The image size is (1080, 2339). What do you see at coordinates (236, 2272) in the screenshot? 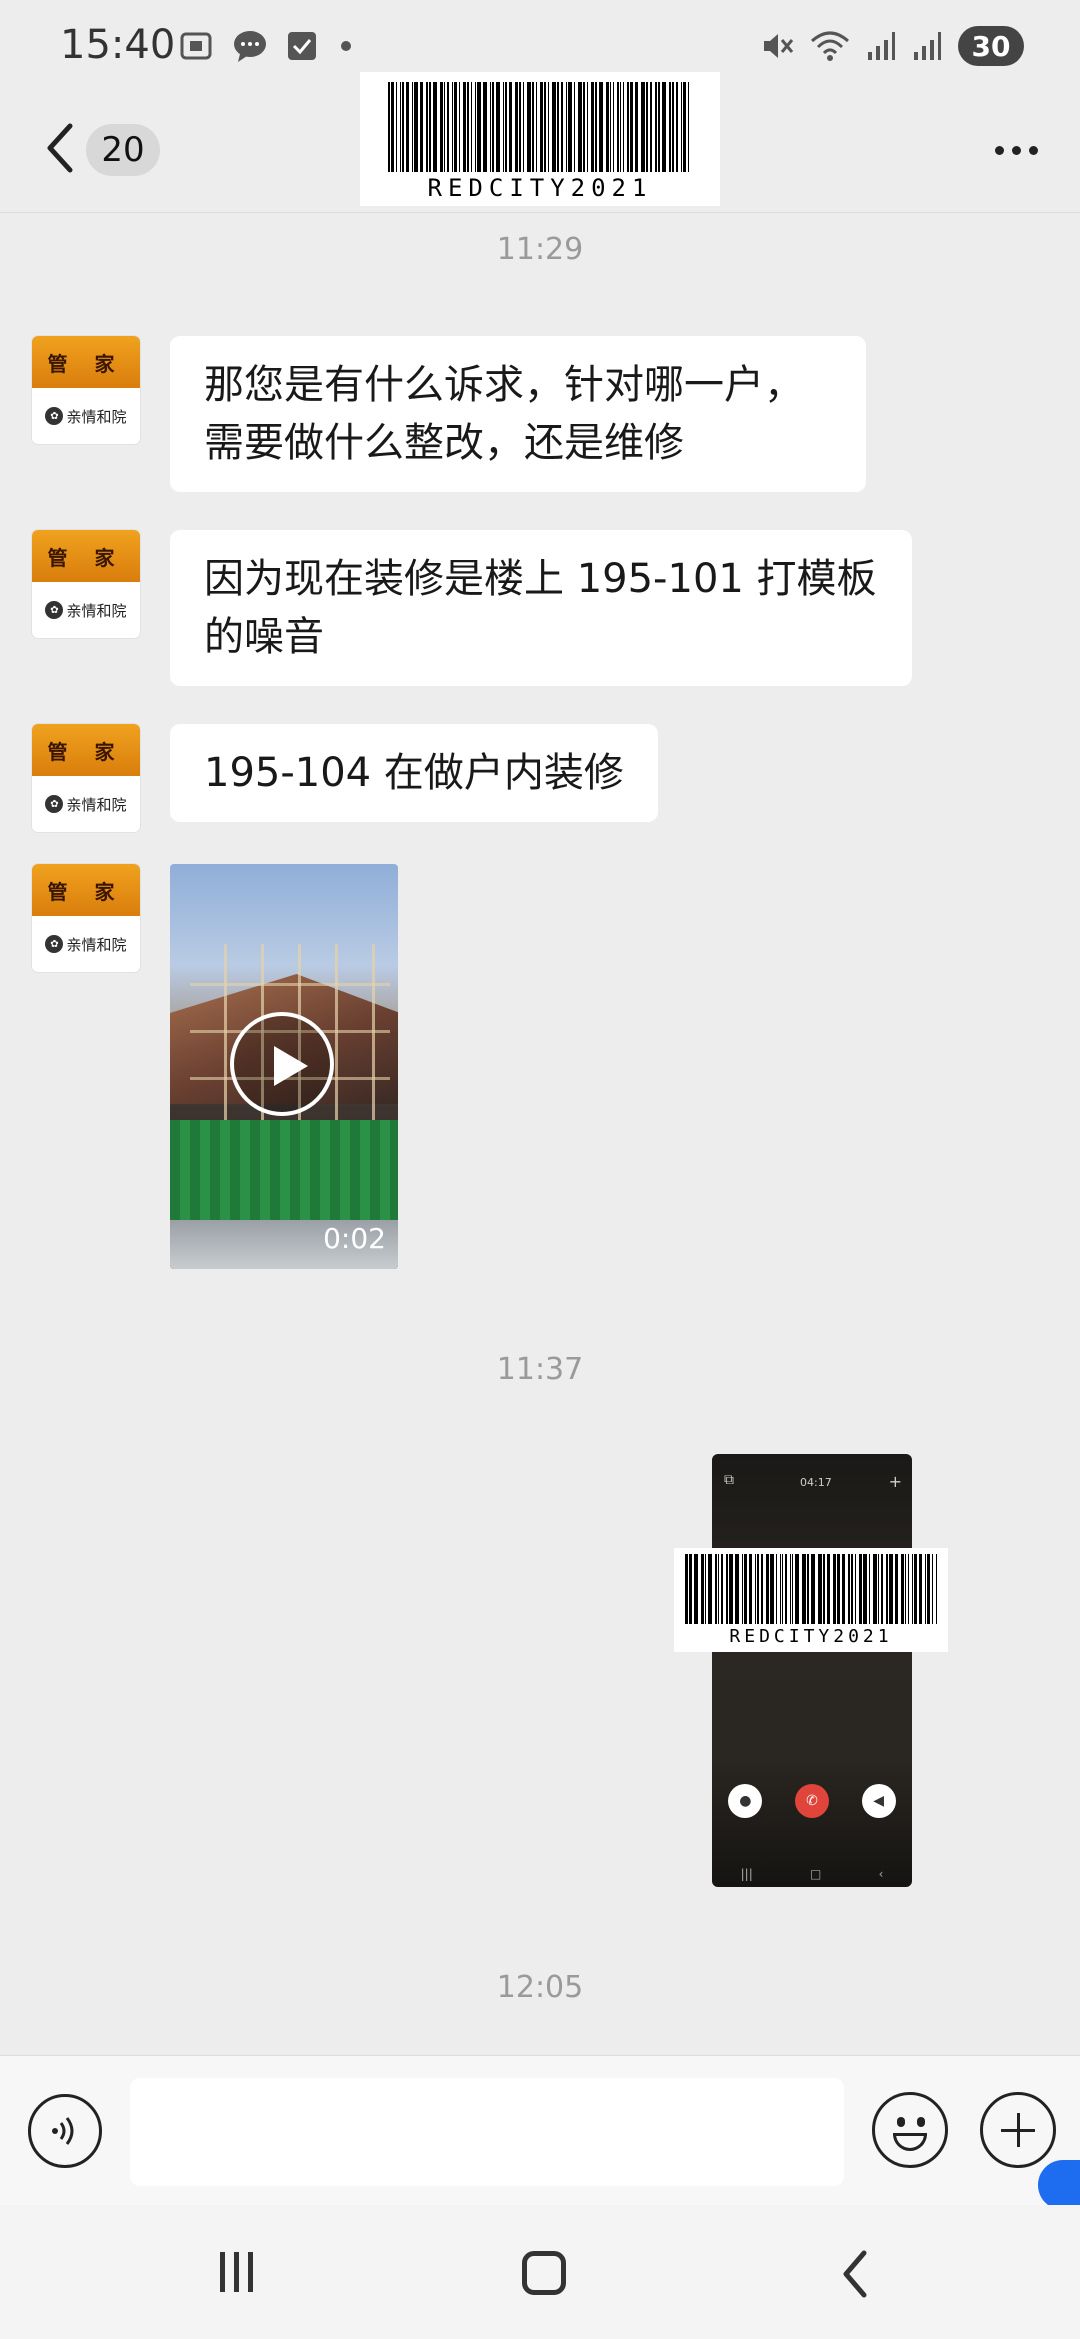
I see `recents-icon` at bounding box center [236, 2272].